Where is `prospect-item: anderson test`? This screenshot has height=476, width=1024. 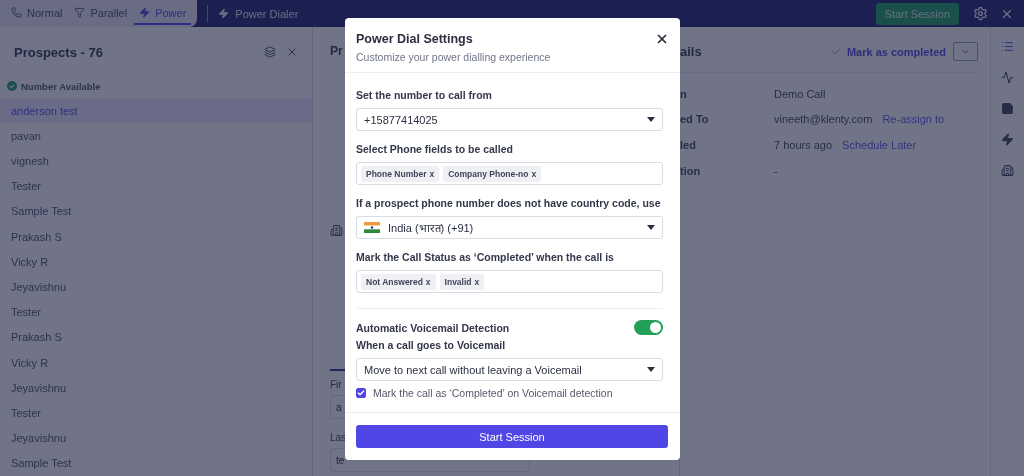 prospect-item: anderson test is located at coordinates (156, 110).